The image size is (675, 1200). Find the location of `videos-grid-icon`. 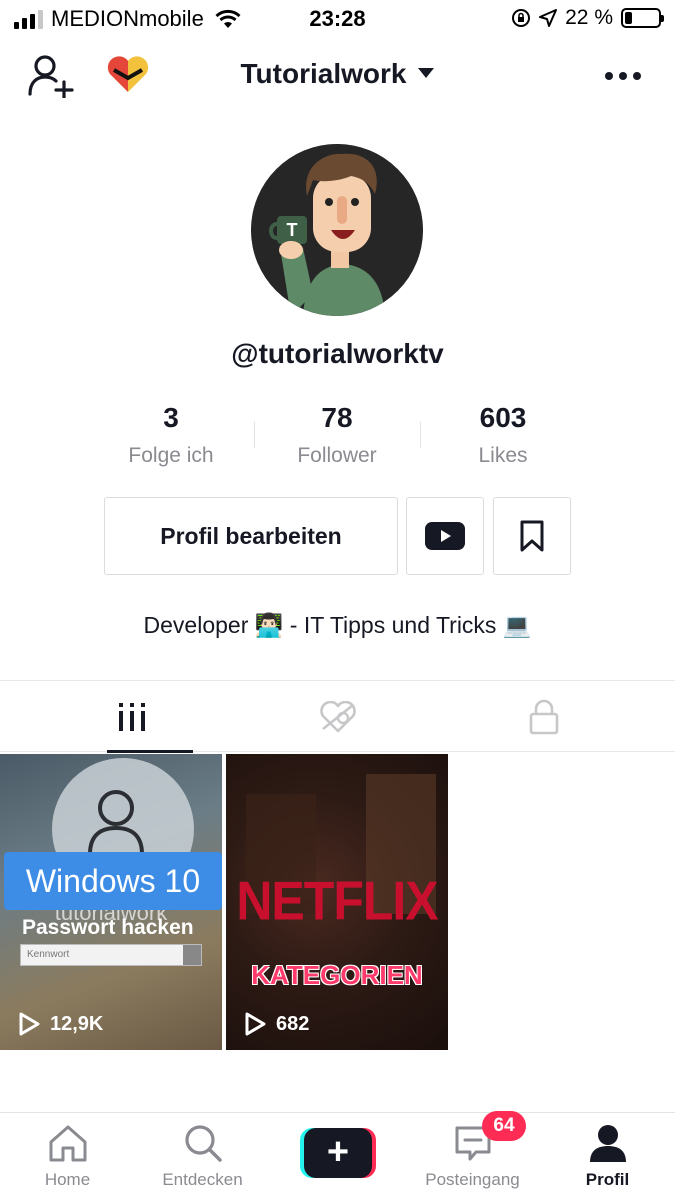

videos-grid-icon is located at coordinates (131, 716).